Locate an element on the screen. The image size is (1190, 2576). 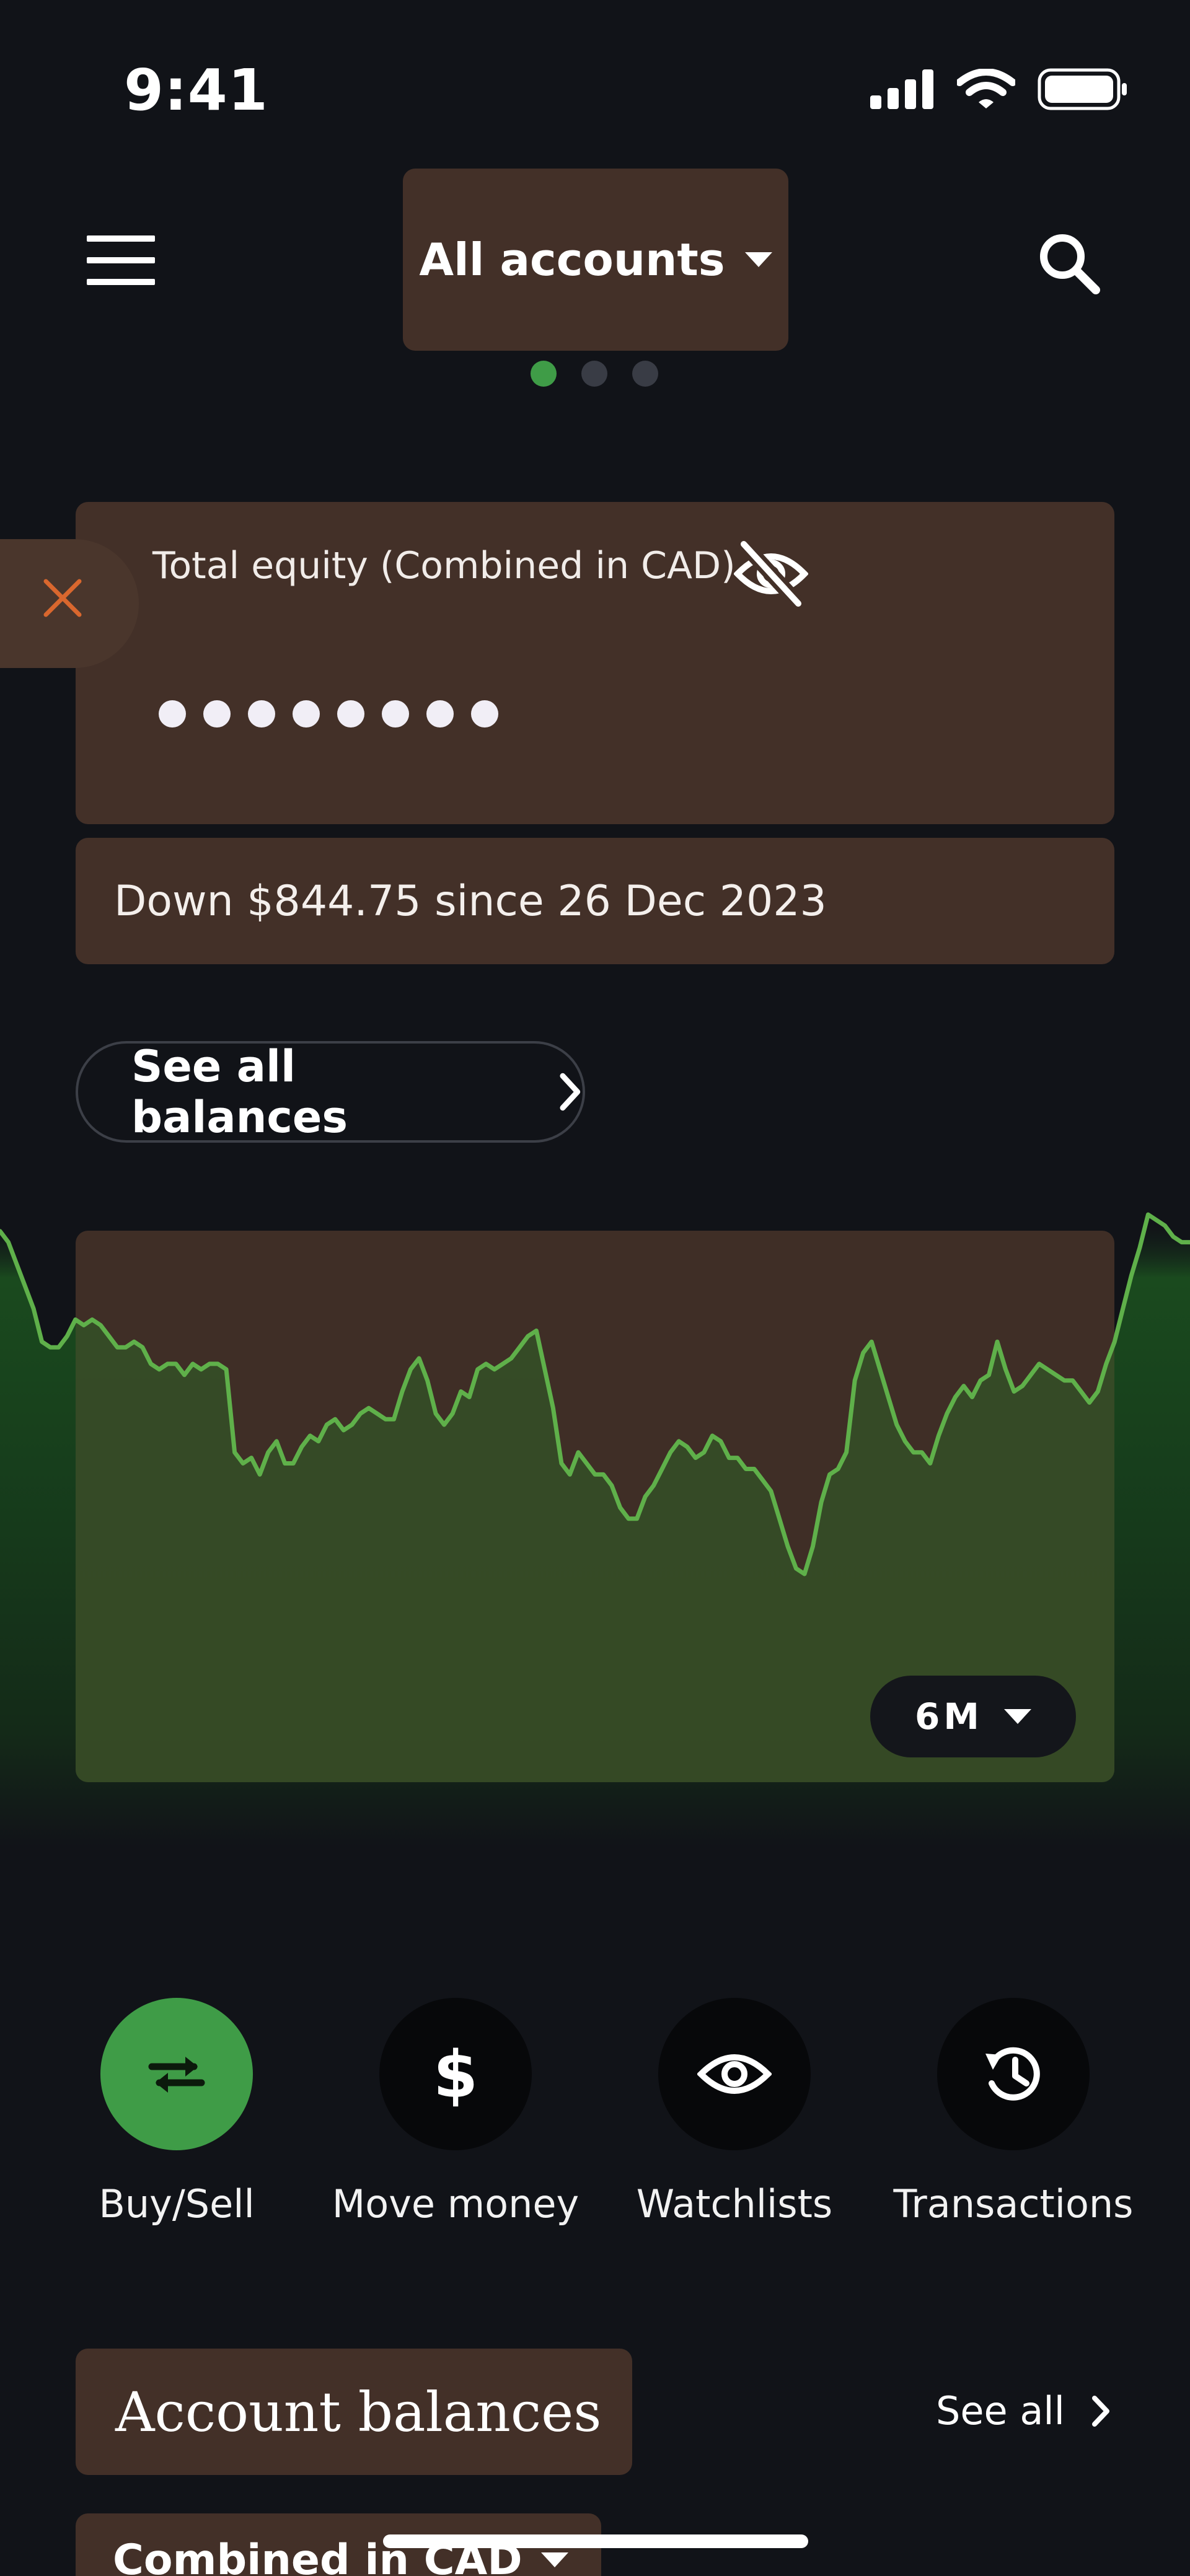
history-icon is located at coordinates (1012, 2074).